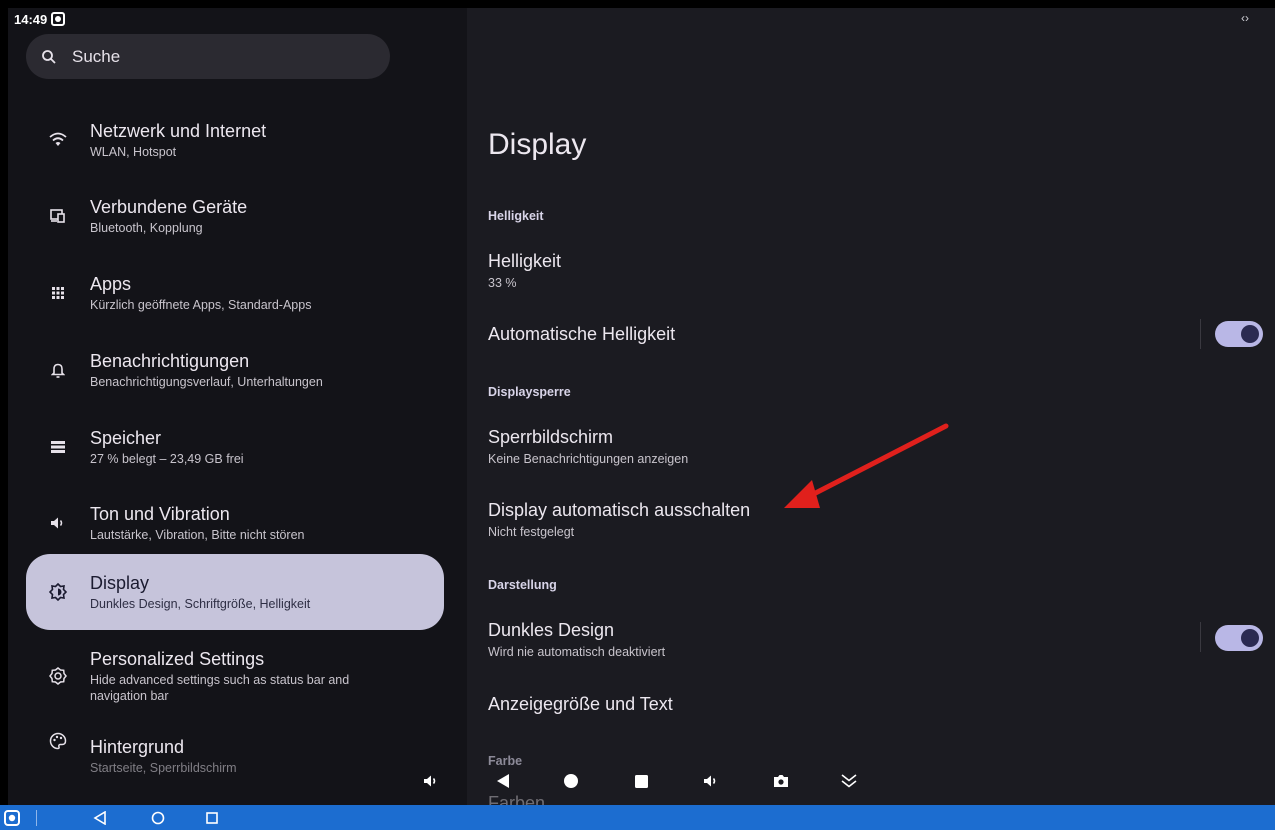 The image size is (1275, 830). Describe the element at coordinates (111, 284) in the screenshot. I see `sidebar-item-title: Apps` at that location.